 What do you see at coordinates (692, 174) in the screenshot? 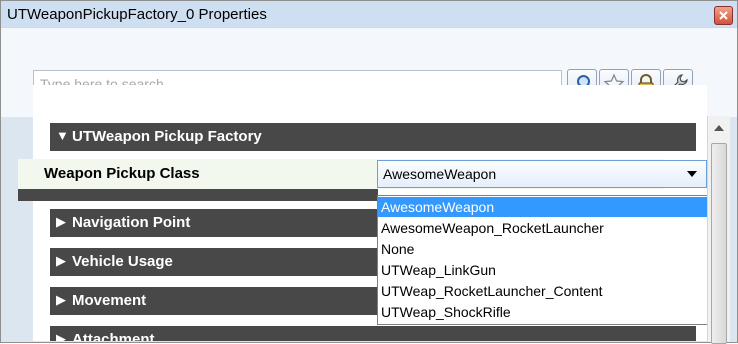
I see `chevron-down-icon` at bounding box center [692, 174].